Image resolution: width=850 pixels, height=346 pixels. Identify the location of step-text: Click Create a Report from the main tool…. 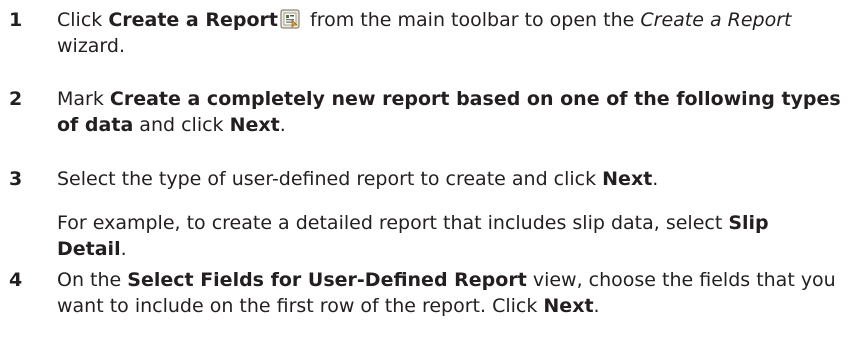
(424, 33).